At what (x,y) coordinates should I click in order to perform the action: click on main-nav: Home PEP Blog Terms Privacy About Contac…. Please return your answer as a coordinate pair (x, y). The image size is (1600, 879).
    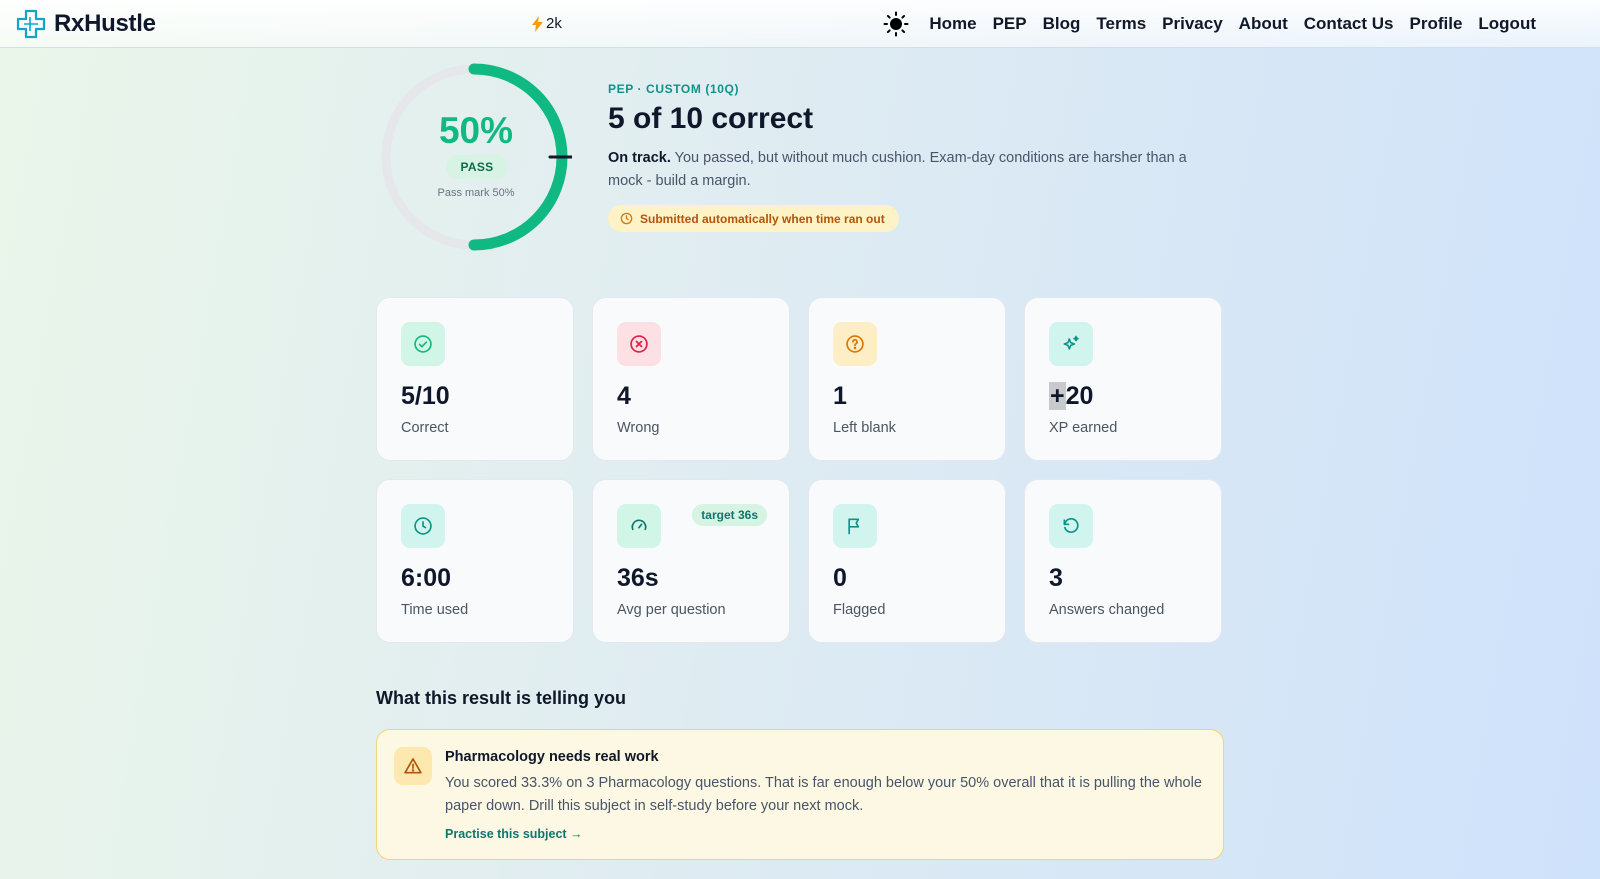
    Looking at the image, I should click on (1209, 24).